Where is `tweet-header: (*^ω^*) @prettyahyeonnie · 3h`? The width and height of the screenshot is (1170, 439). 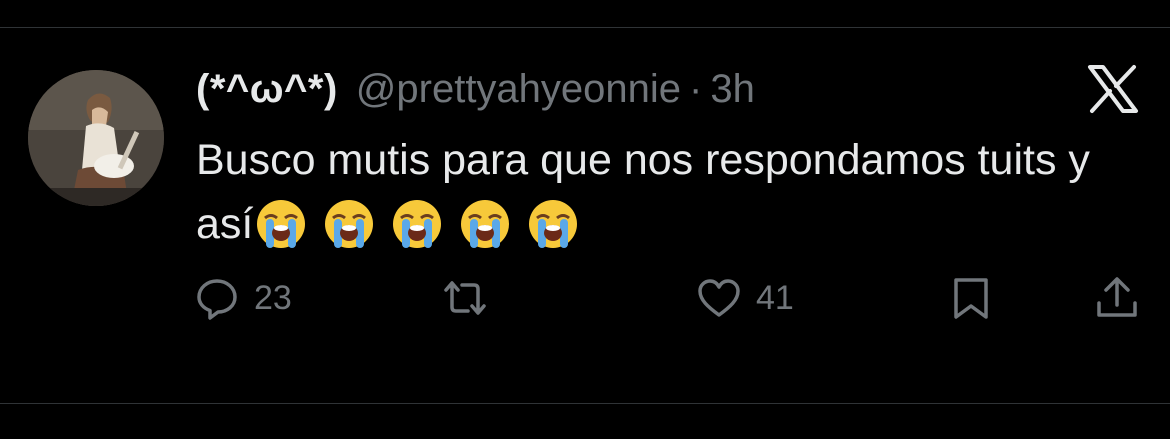 tweet-header: (*^ω^*) @prettyahyeonnie · 3h is located at coordinates (475, 89).